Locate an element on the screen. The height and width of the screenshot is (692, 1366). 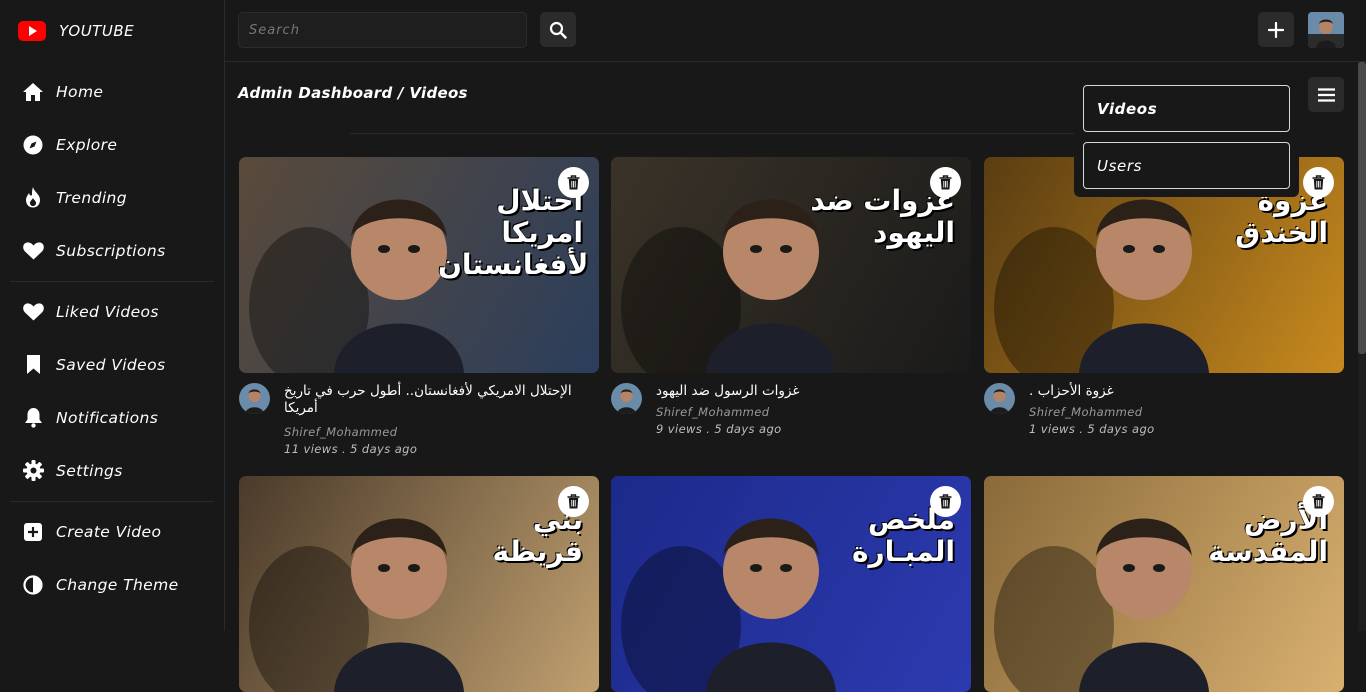
video-stats: 9 views . 5 days ago is located at coordinates (719, 429).